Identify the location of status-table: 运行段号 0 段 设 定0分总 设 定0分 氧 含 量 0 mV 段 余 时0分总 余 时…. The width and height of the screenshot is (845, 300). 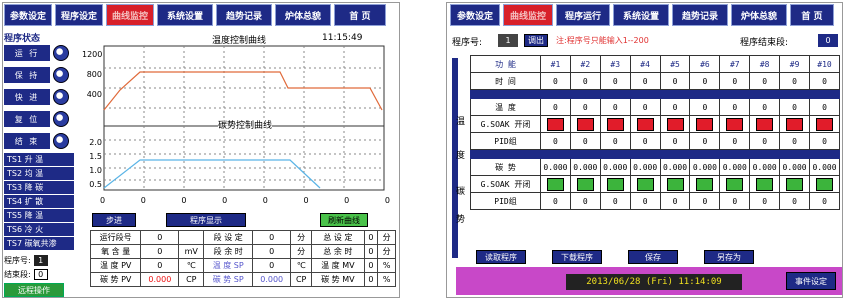
(242, 258).